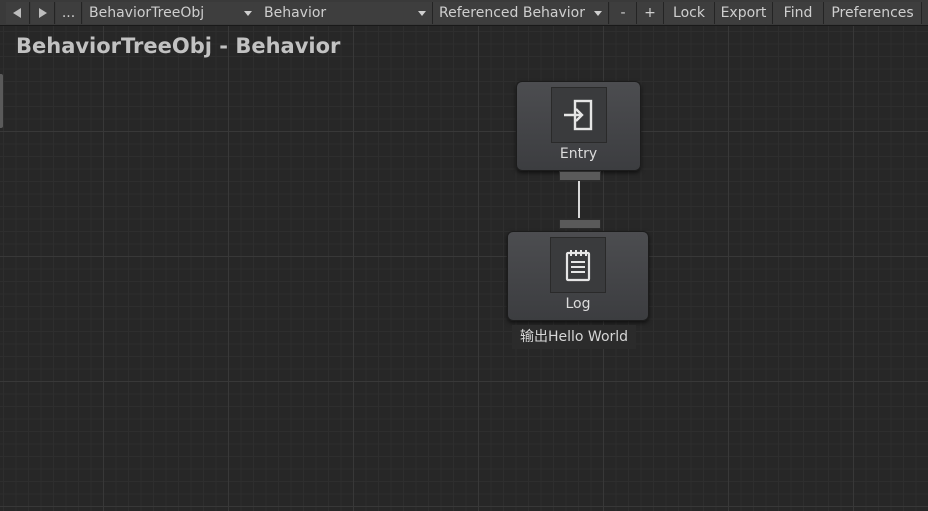  I want to click on log-node: Log, so click(578, 276).